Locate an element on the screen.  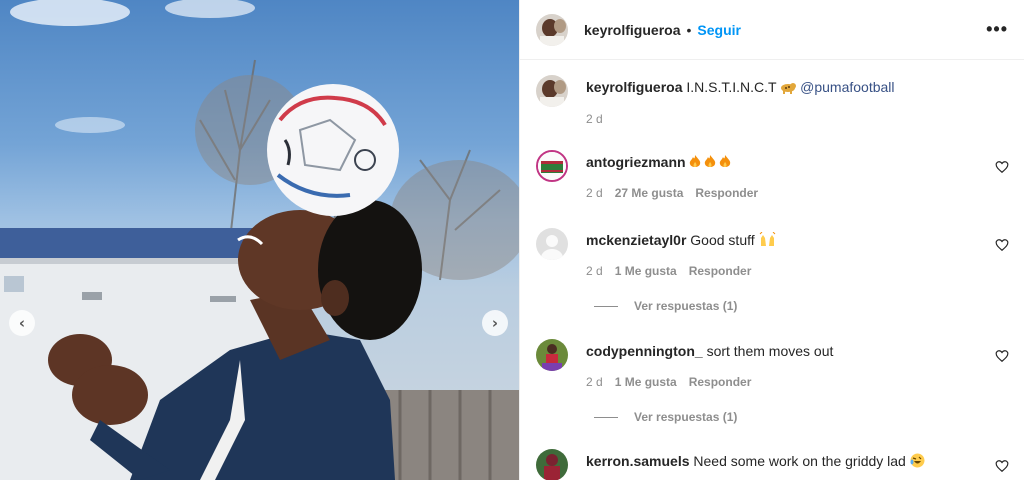
caption-text: I.N.S.T.I.N.C.T is located at coordinates (731, 87).